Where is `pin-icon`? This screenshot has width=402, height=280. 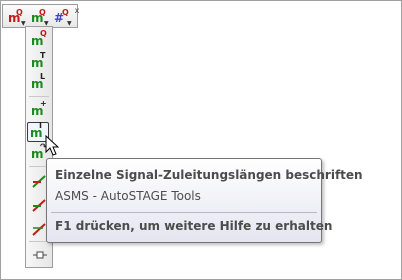 pin-icon is located at coordinates (40, 255).